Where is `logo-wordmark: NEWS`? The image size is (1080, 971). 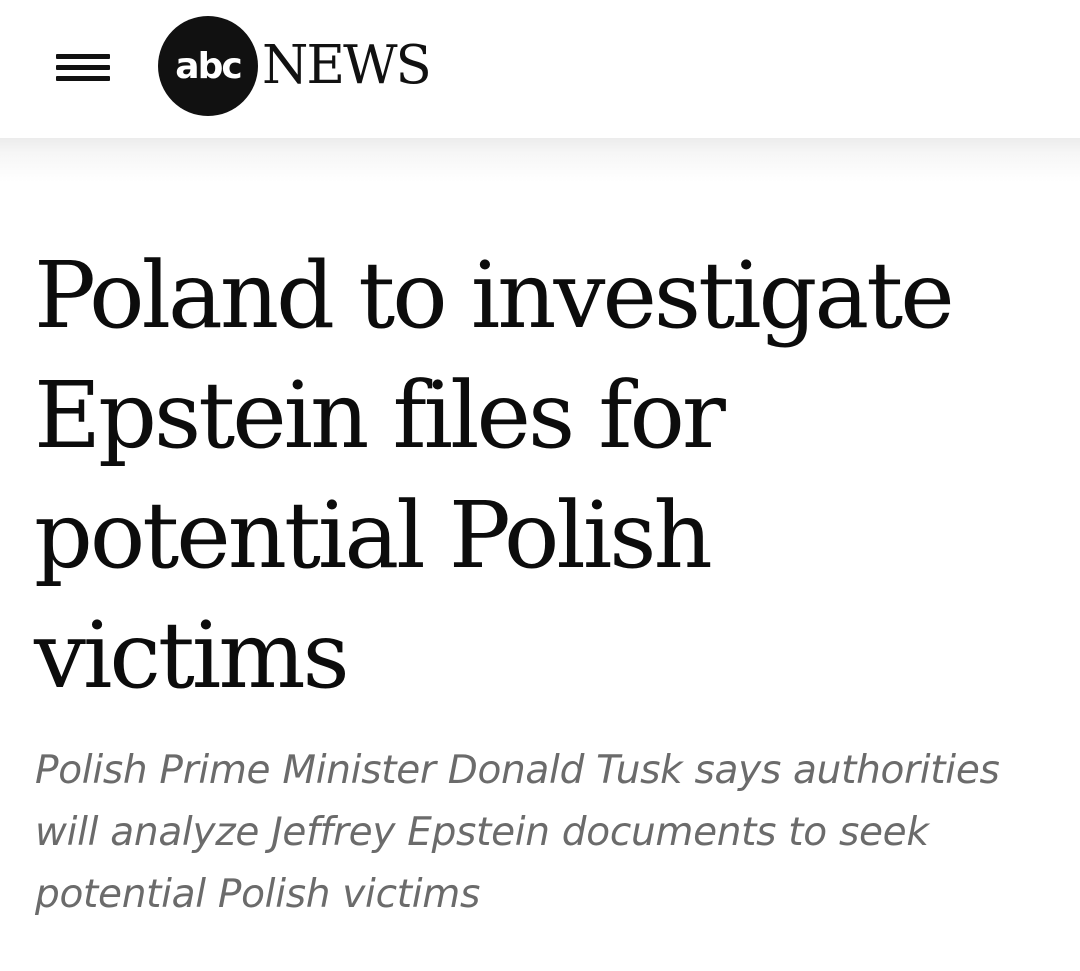 logo-wordmark: NEWS is located at coordinates (347, 65).